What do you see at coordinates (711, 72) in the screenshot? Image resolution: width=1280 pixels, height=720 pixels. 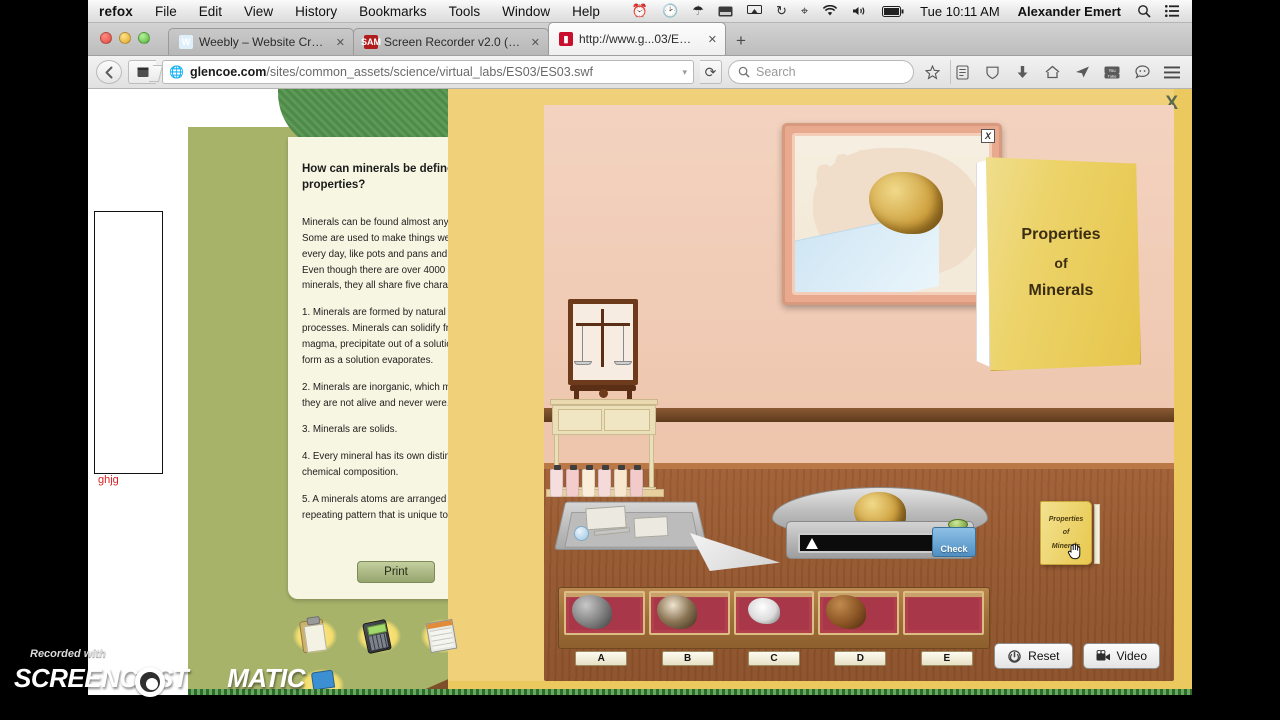 I see `reload-button: ⟳` at bounding box center [711, 72].